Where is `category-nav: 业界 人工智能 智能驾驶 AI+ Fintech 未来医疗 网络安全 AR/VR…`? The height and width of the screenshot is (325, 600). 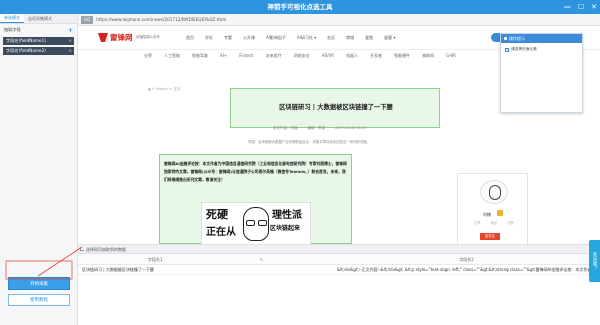
category-nav: 业界 人工智能 智能驾驶 AI+ Fintech 未来医疗 网络安全 AR/VR… is located at coordinates (300, 56).